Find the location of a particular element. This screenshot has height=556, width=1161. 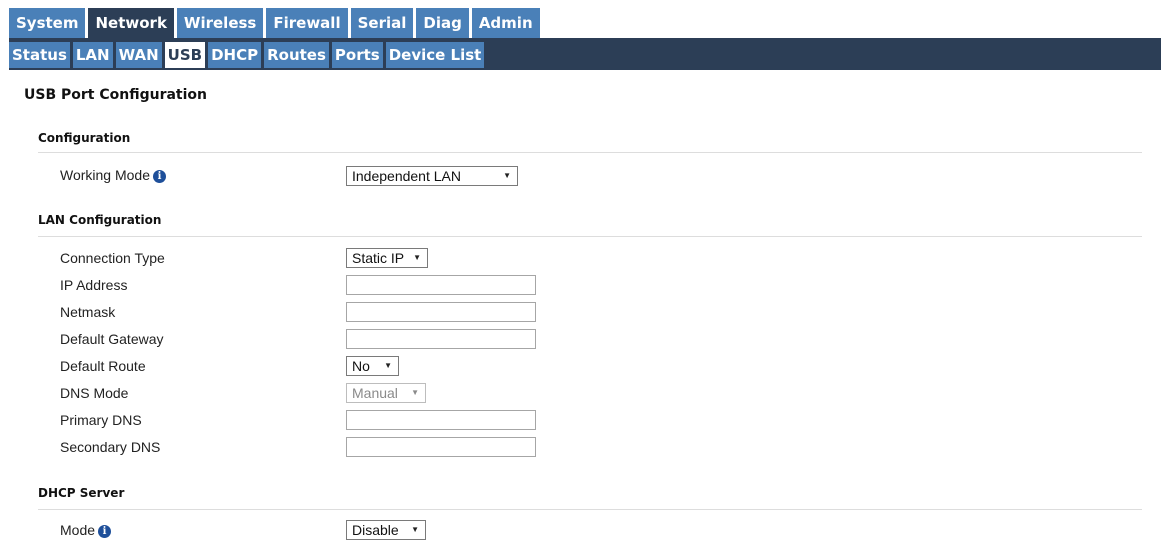

tab-system: System is located at coordinates (47, 23).